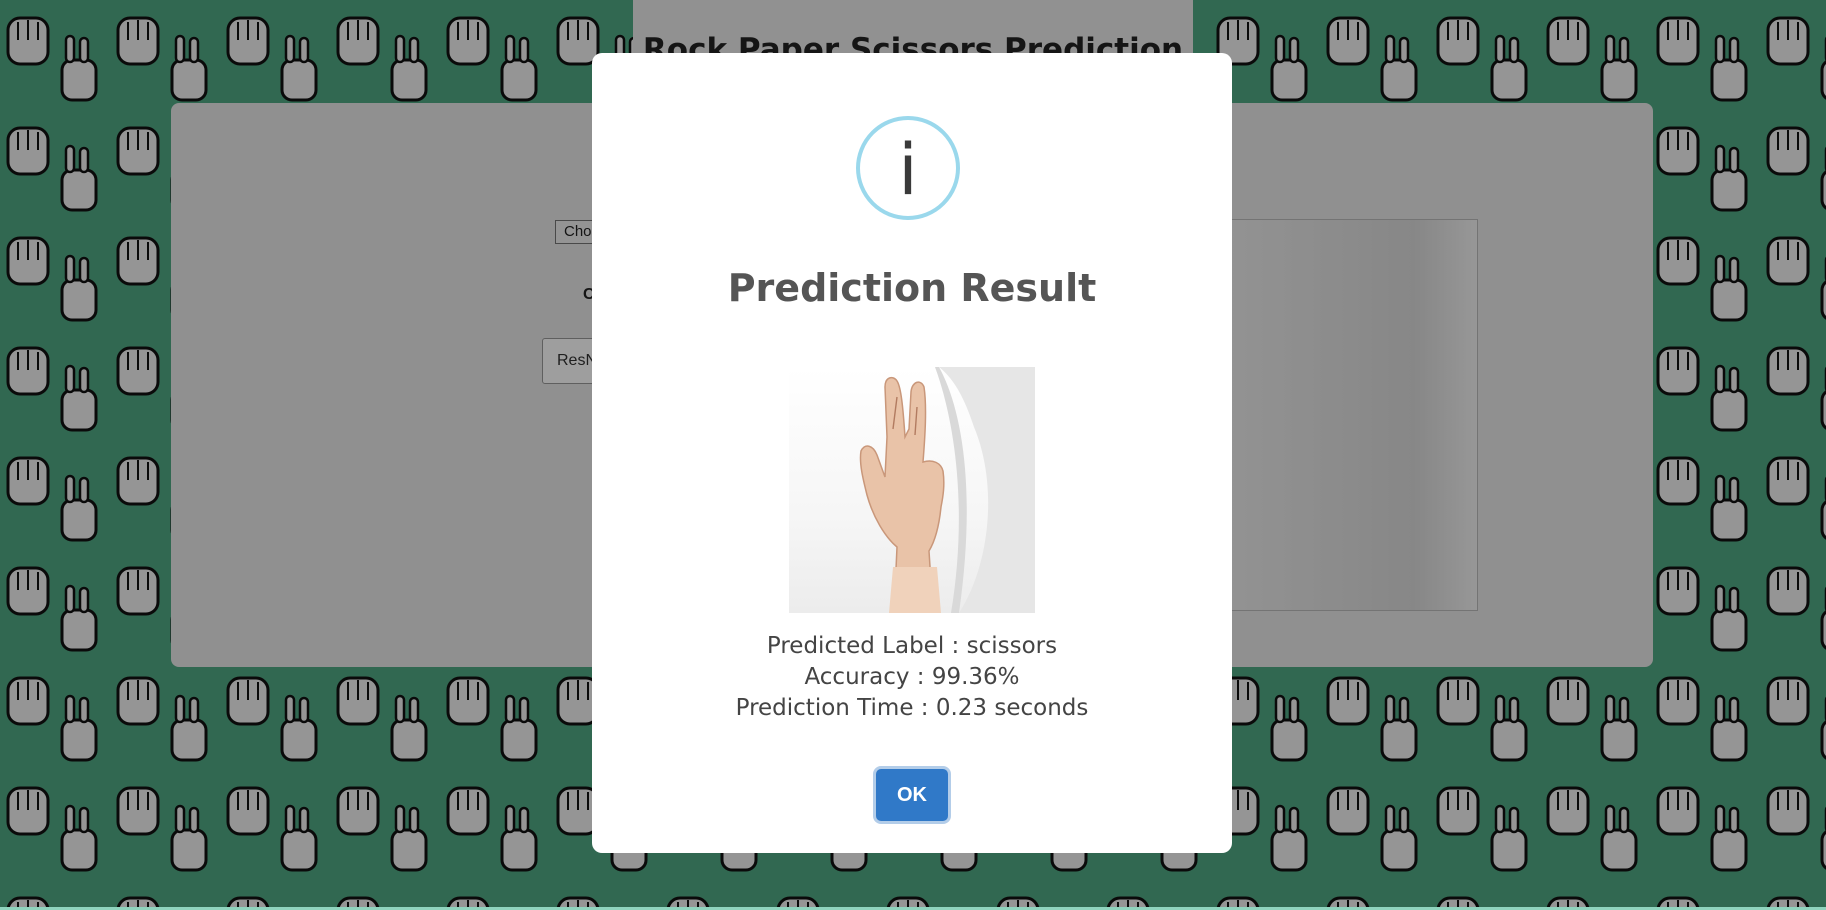  I want to click on predicted-label-text: Predicted Label : scissors, so click(912, 646).